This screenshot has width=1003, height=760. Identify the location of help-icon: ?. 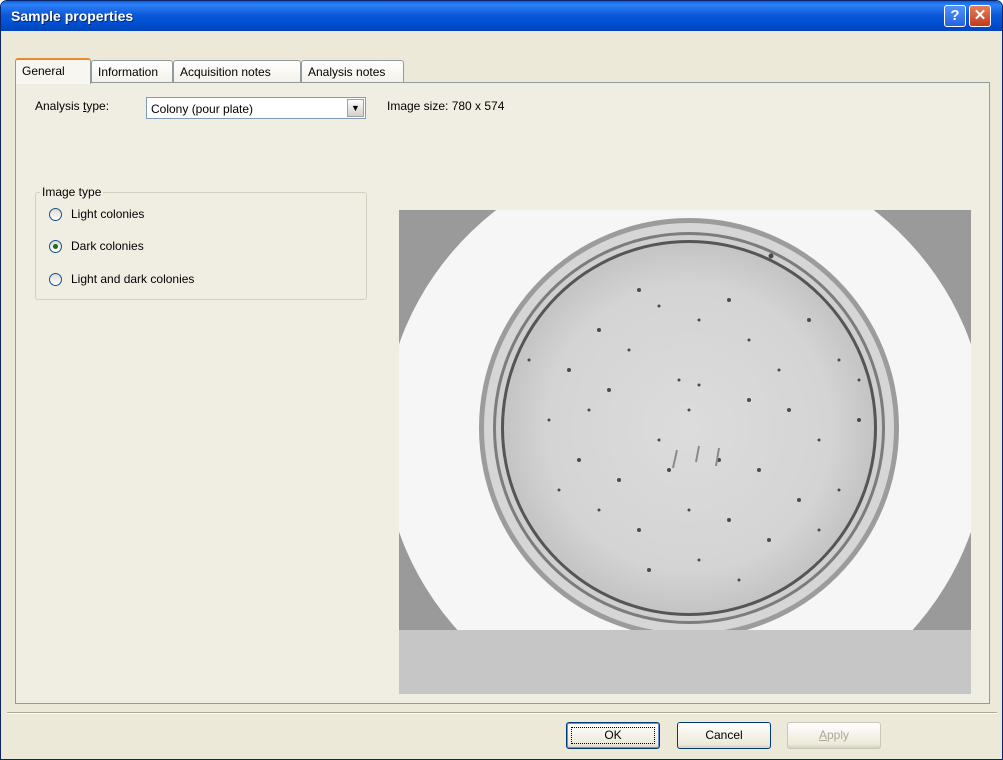
(955, 15).